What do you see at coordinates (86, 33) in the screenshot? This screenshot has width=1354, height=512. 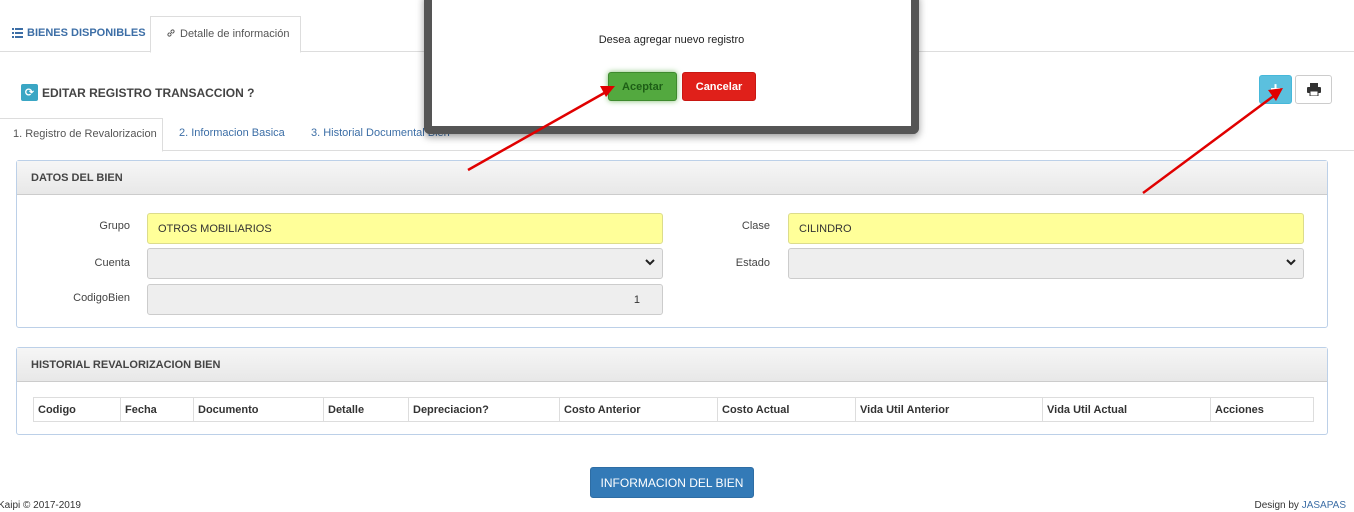 I see `tab-bienes-label: BIENES DISPONIBLES` at bounding box center [86, 33].